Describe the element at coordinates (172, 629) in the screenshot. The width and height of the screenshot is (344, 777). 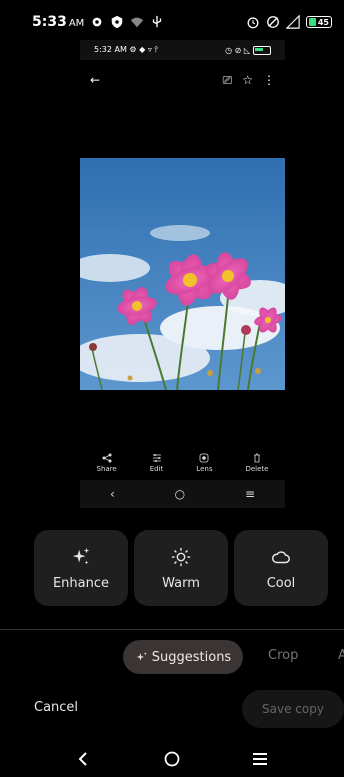
I see `divider` at that location.